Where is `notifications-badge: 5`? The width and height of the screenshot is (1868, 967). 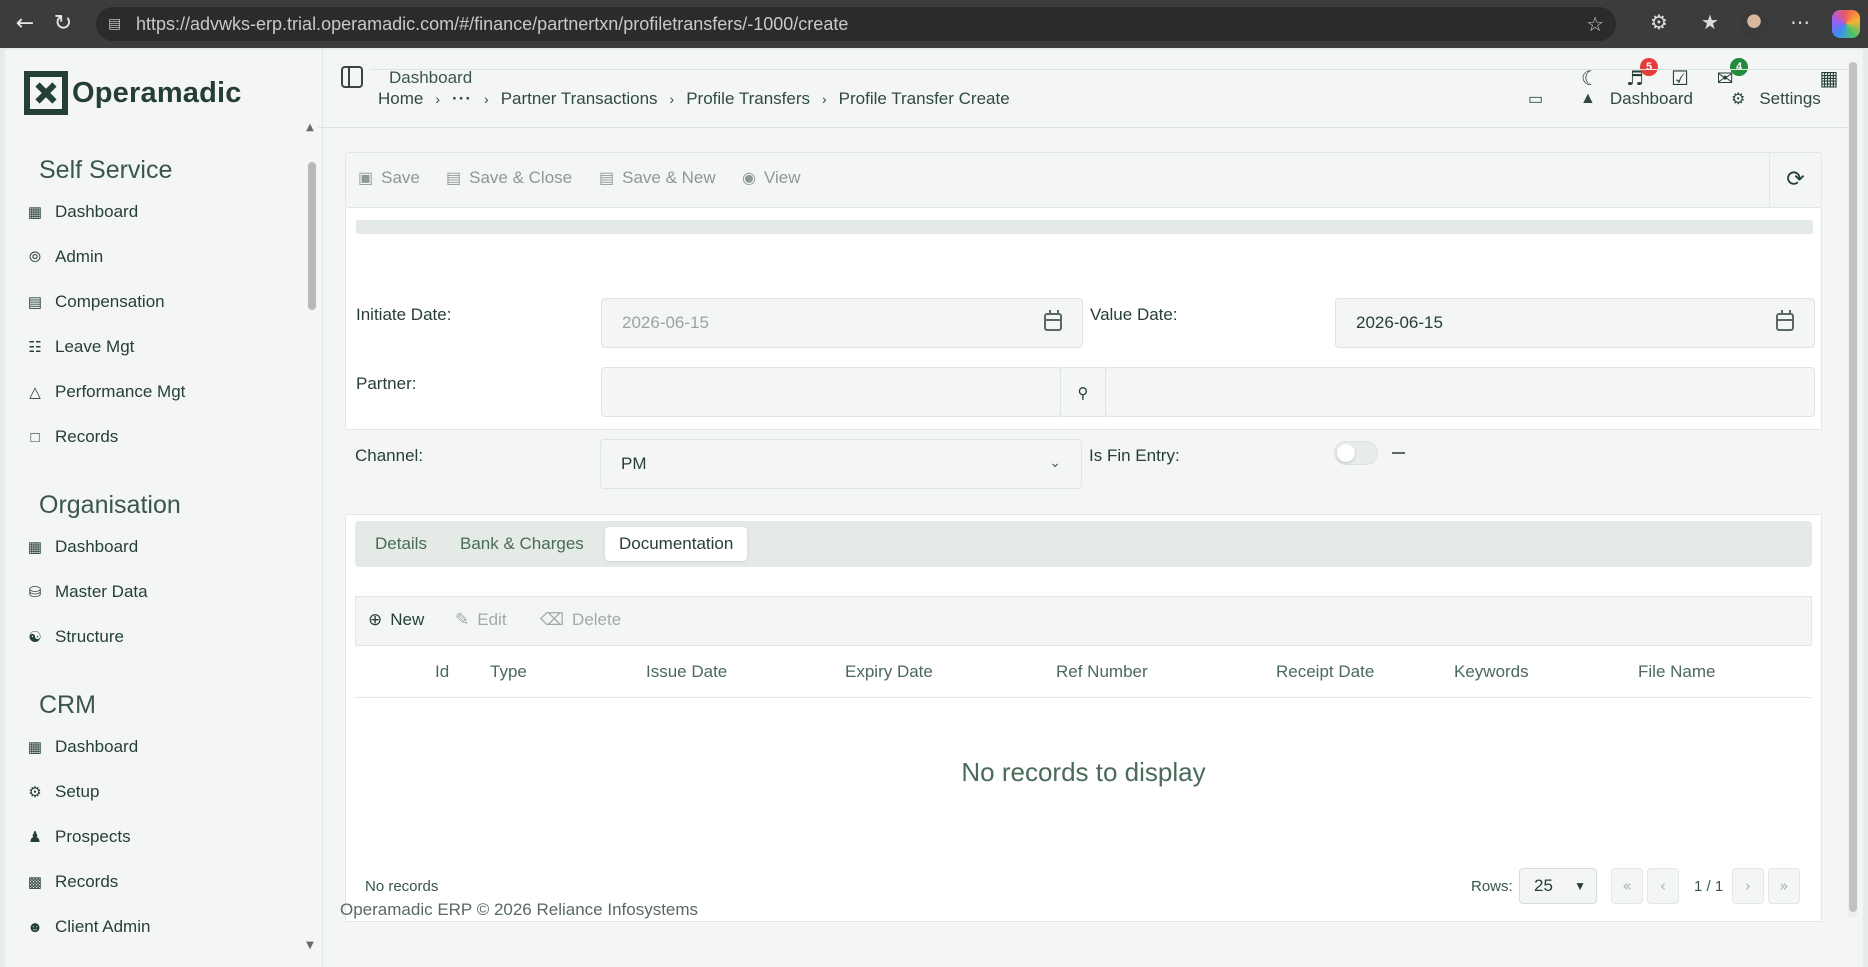
notifications-badge: 5 is located at coordinates (1649, 67).